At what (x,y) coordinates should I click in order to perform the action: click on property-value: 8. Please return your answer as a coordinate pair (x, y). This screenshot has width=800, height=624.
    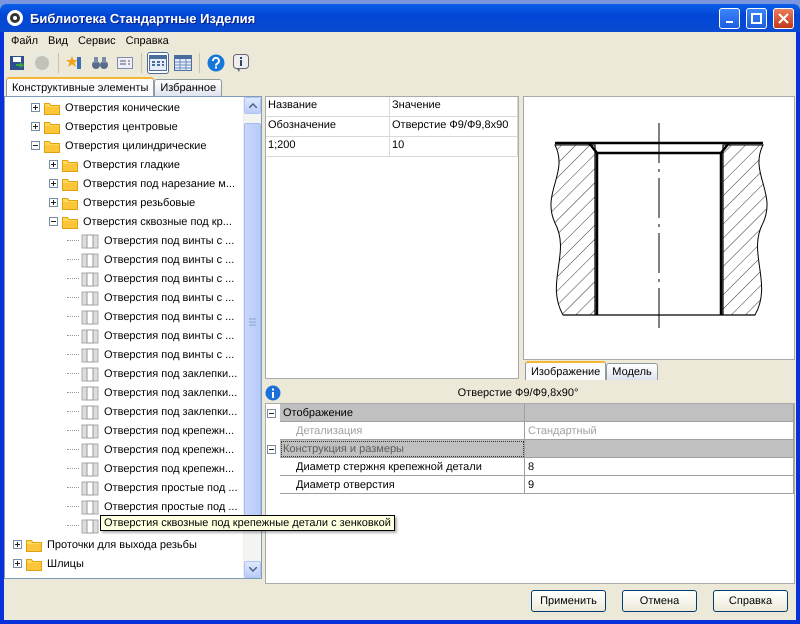
    Looking at the image, I should click on (659, 467).